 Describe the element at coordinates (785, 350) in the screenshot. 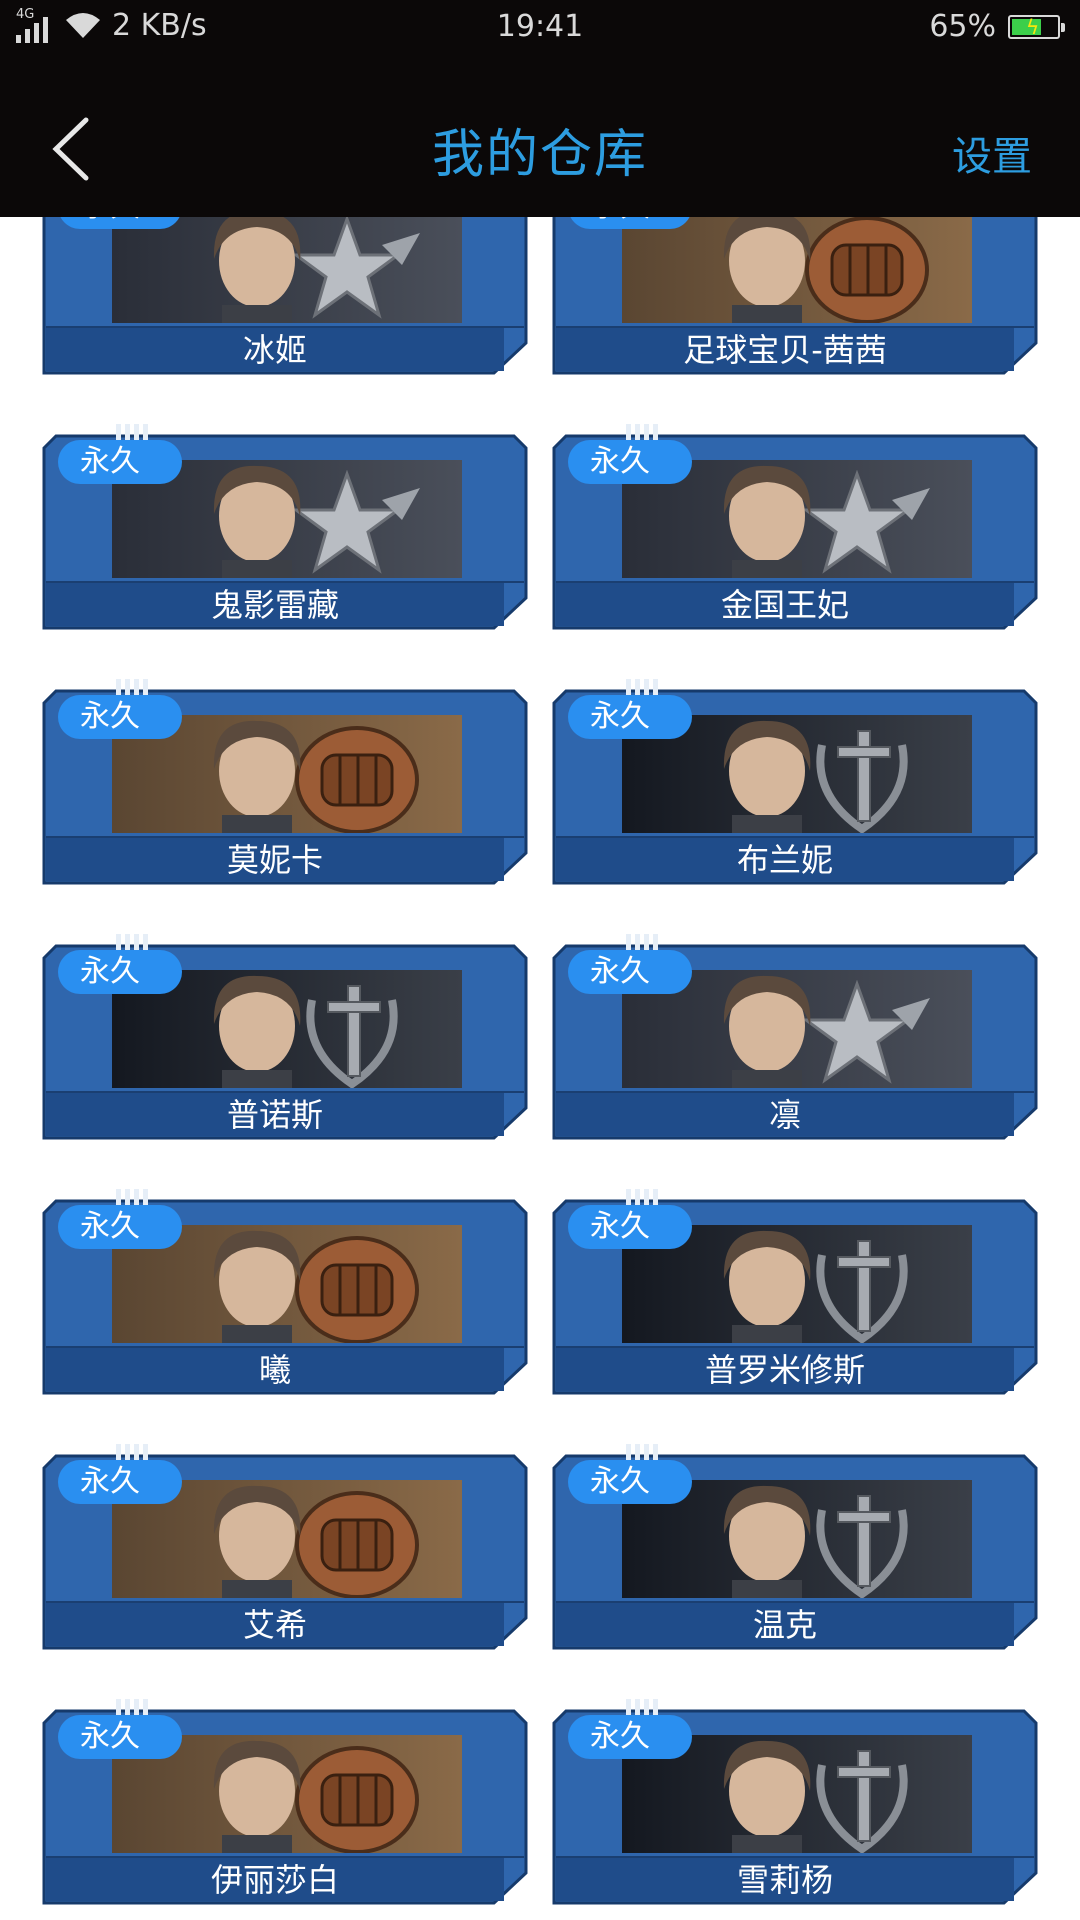

I see `character-name: 足球宝贝-茜茜` at that location.